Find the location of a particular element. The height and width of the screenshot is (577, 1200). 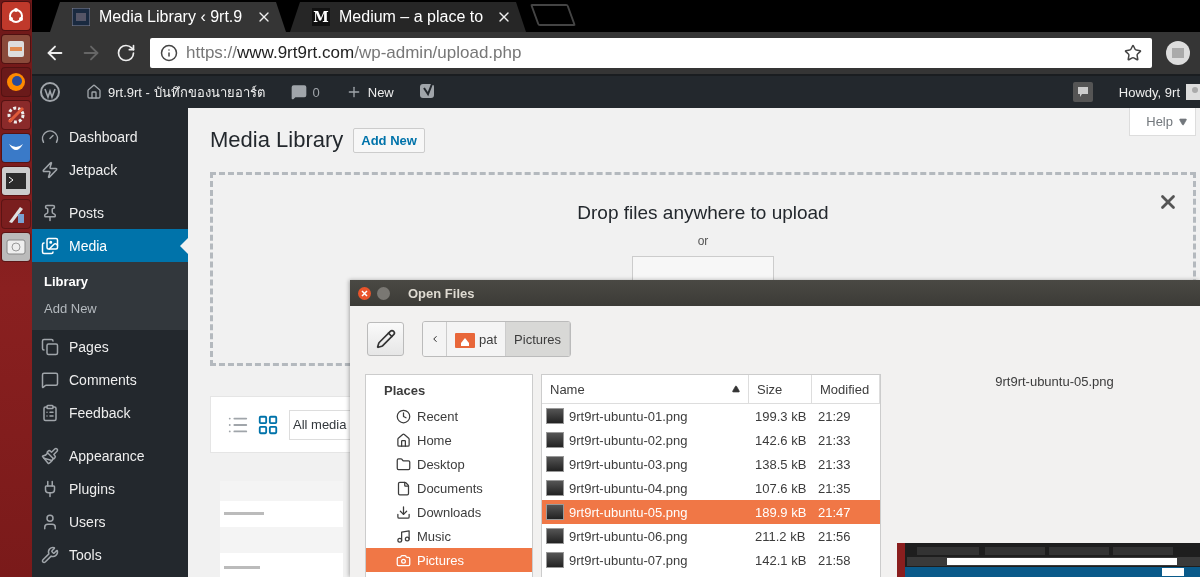

speech-bubble-icon is located at coordinates (50, 379).